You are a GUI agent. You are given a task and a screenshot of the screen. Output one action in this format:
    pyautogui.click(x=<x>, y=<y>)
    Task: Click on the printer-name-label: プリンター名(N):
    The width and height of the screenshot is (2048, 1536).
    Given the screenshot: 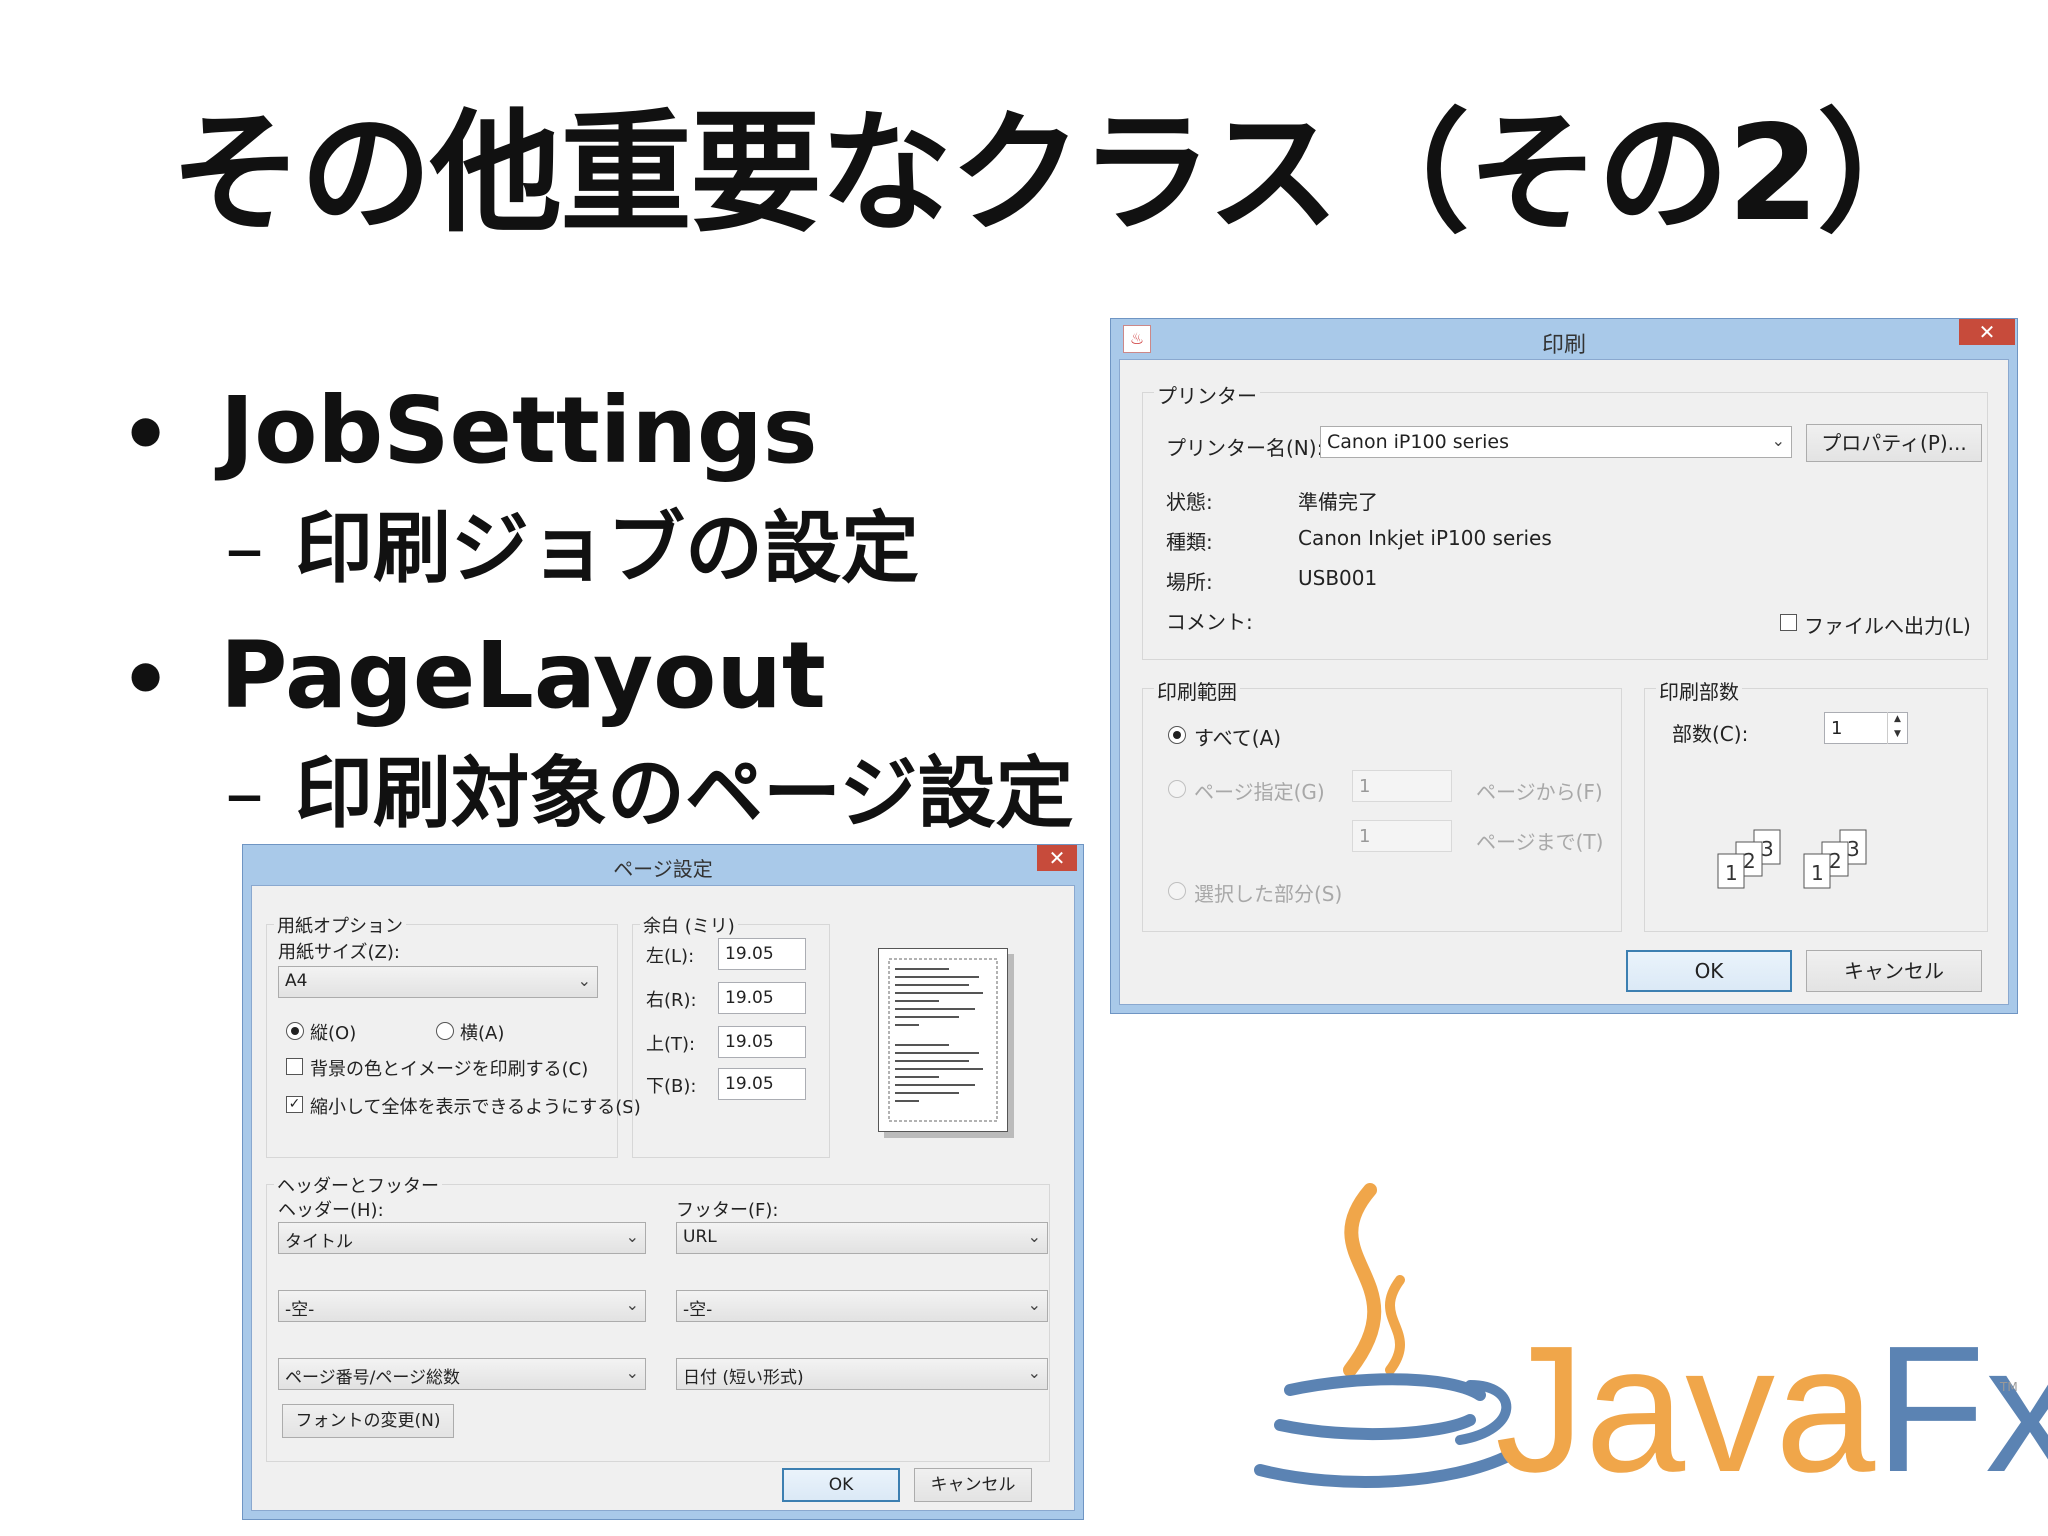 What is the action you would take?
    pyautogui.click(x=1245, y=448)
    